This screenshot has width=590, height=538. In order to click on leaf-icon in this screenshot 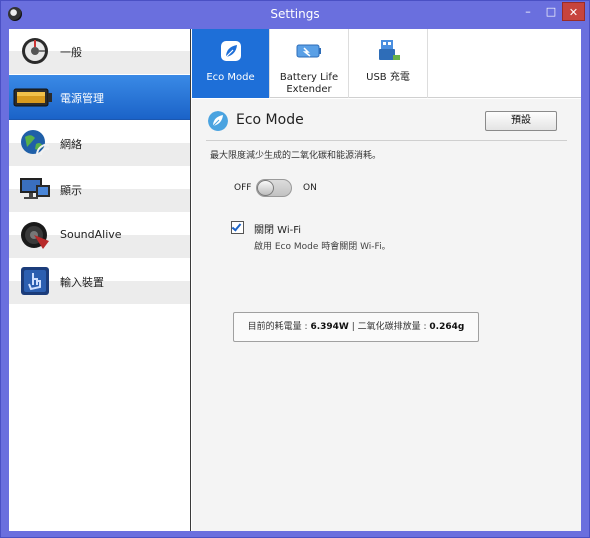, I will do `click(230, 51)`.